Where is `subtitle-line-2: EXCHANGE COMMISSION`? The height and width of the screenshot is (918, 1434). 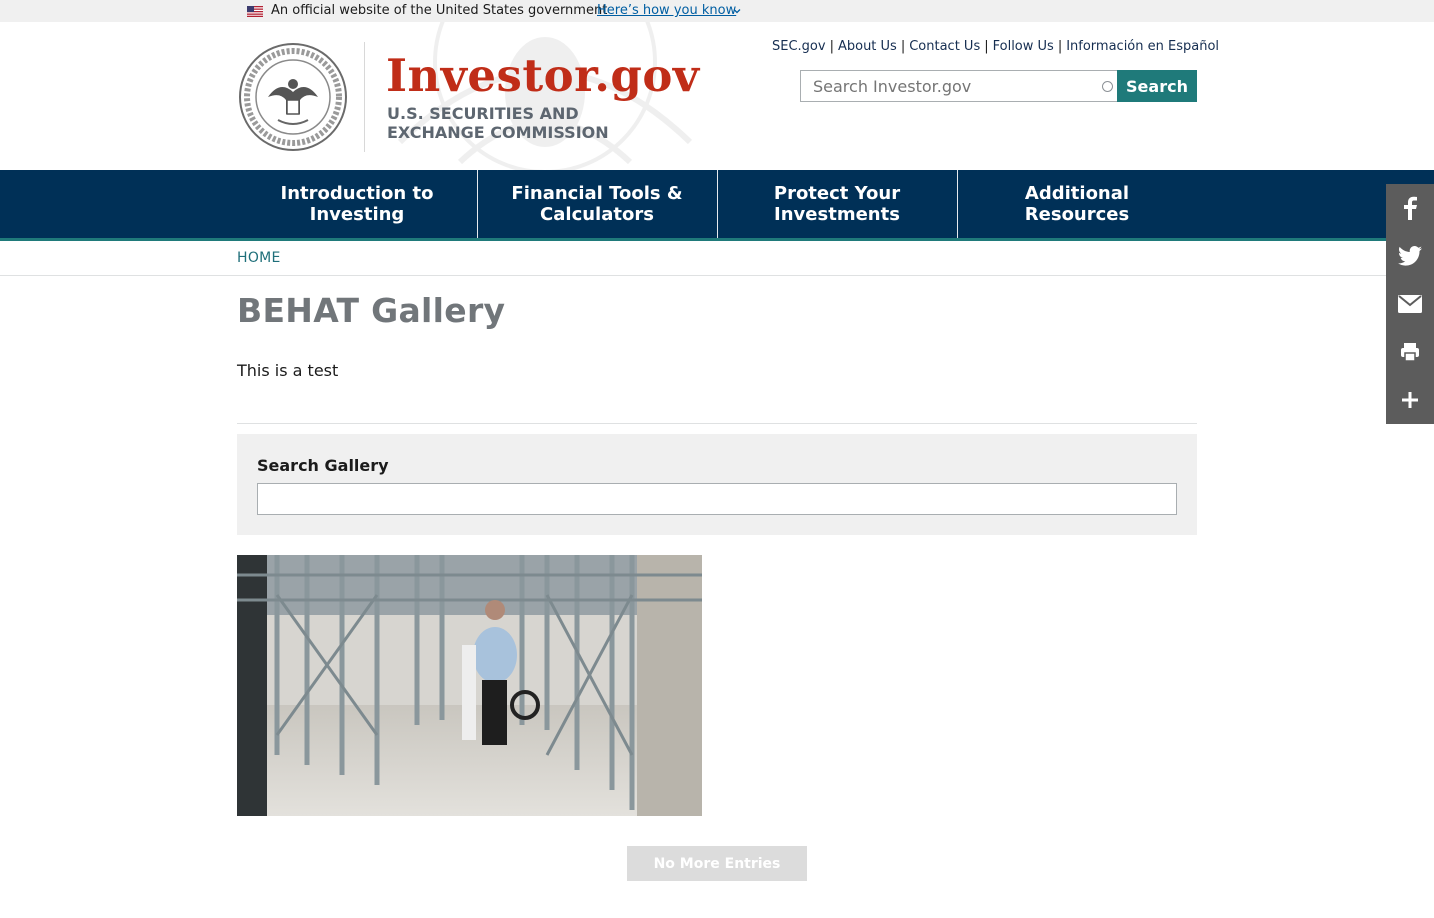 subtitle-line-2: EXCHANGE COMMISSION is located at coordinates (498, 132).